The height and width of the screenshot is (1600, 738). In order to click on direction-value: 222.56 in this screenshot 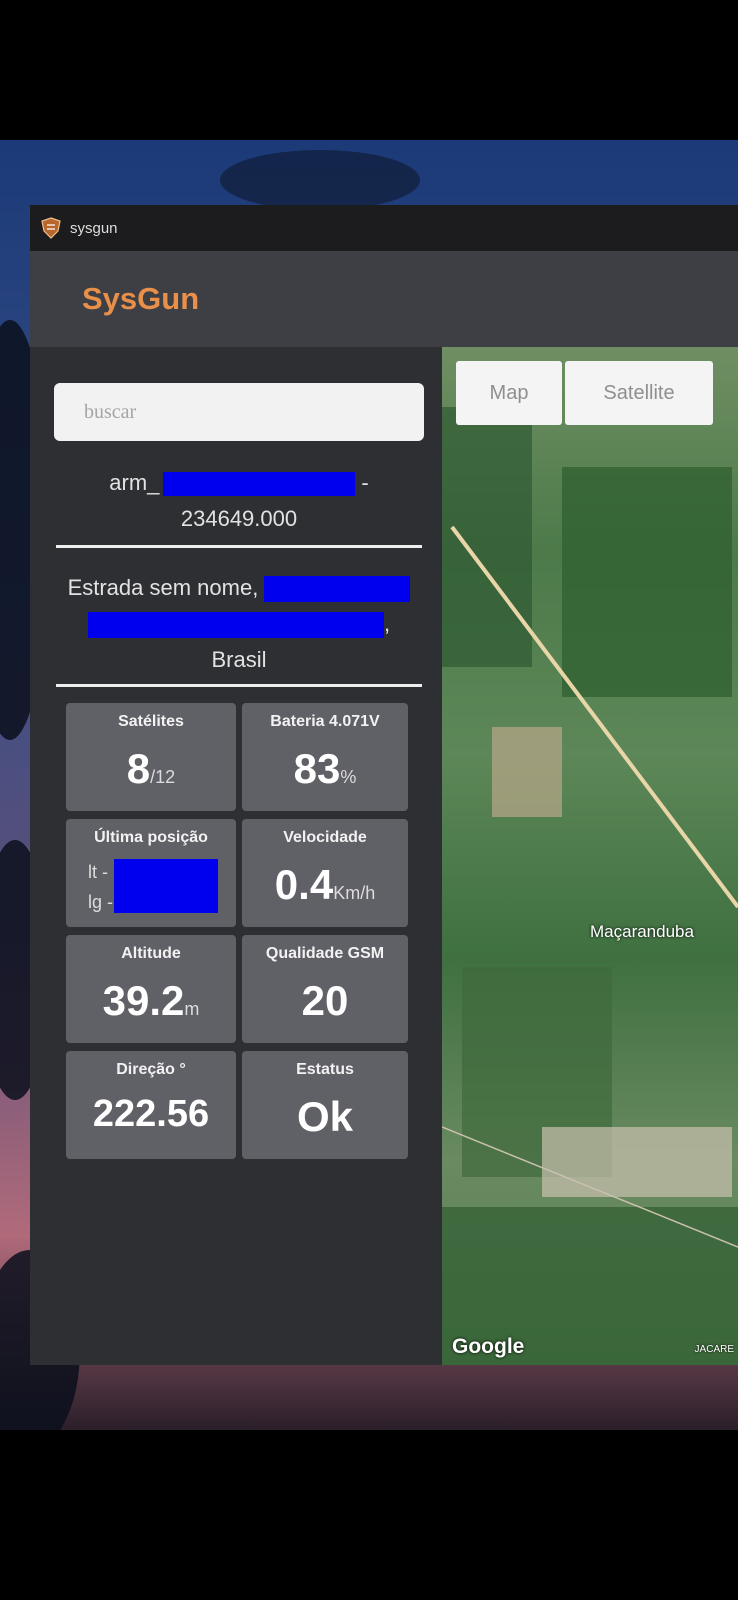, I will do `click(151, 1114)`.